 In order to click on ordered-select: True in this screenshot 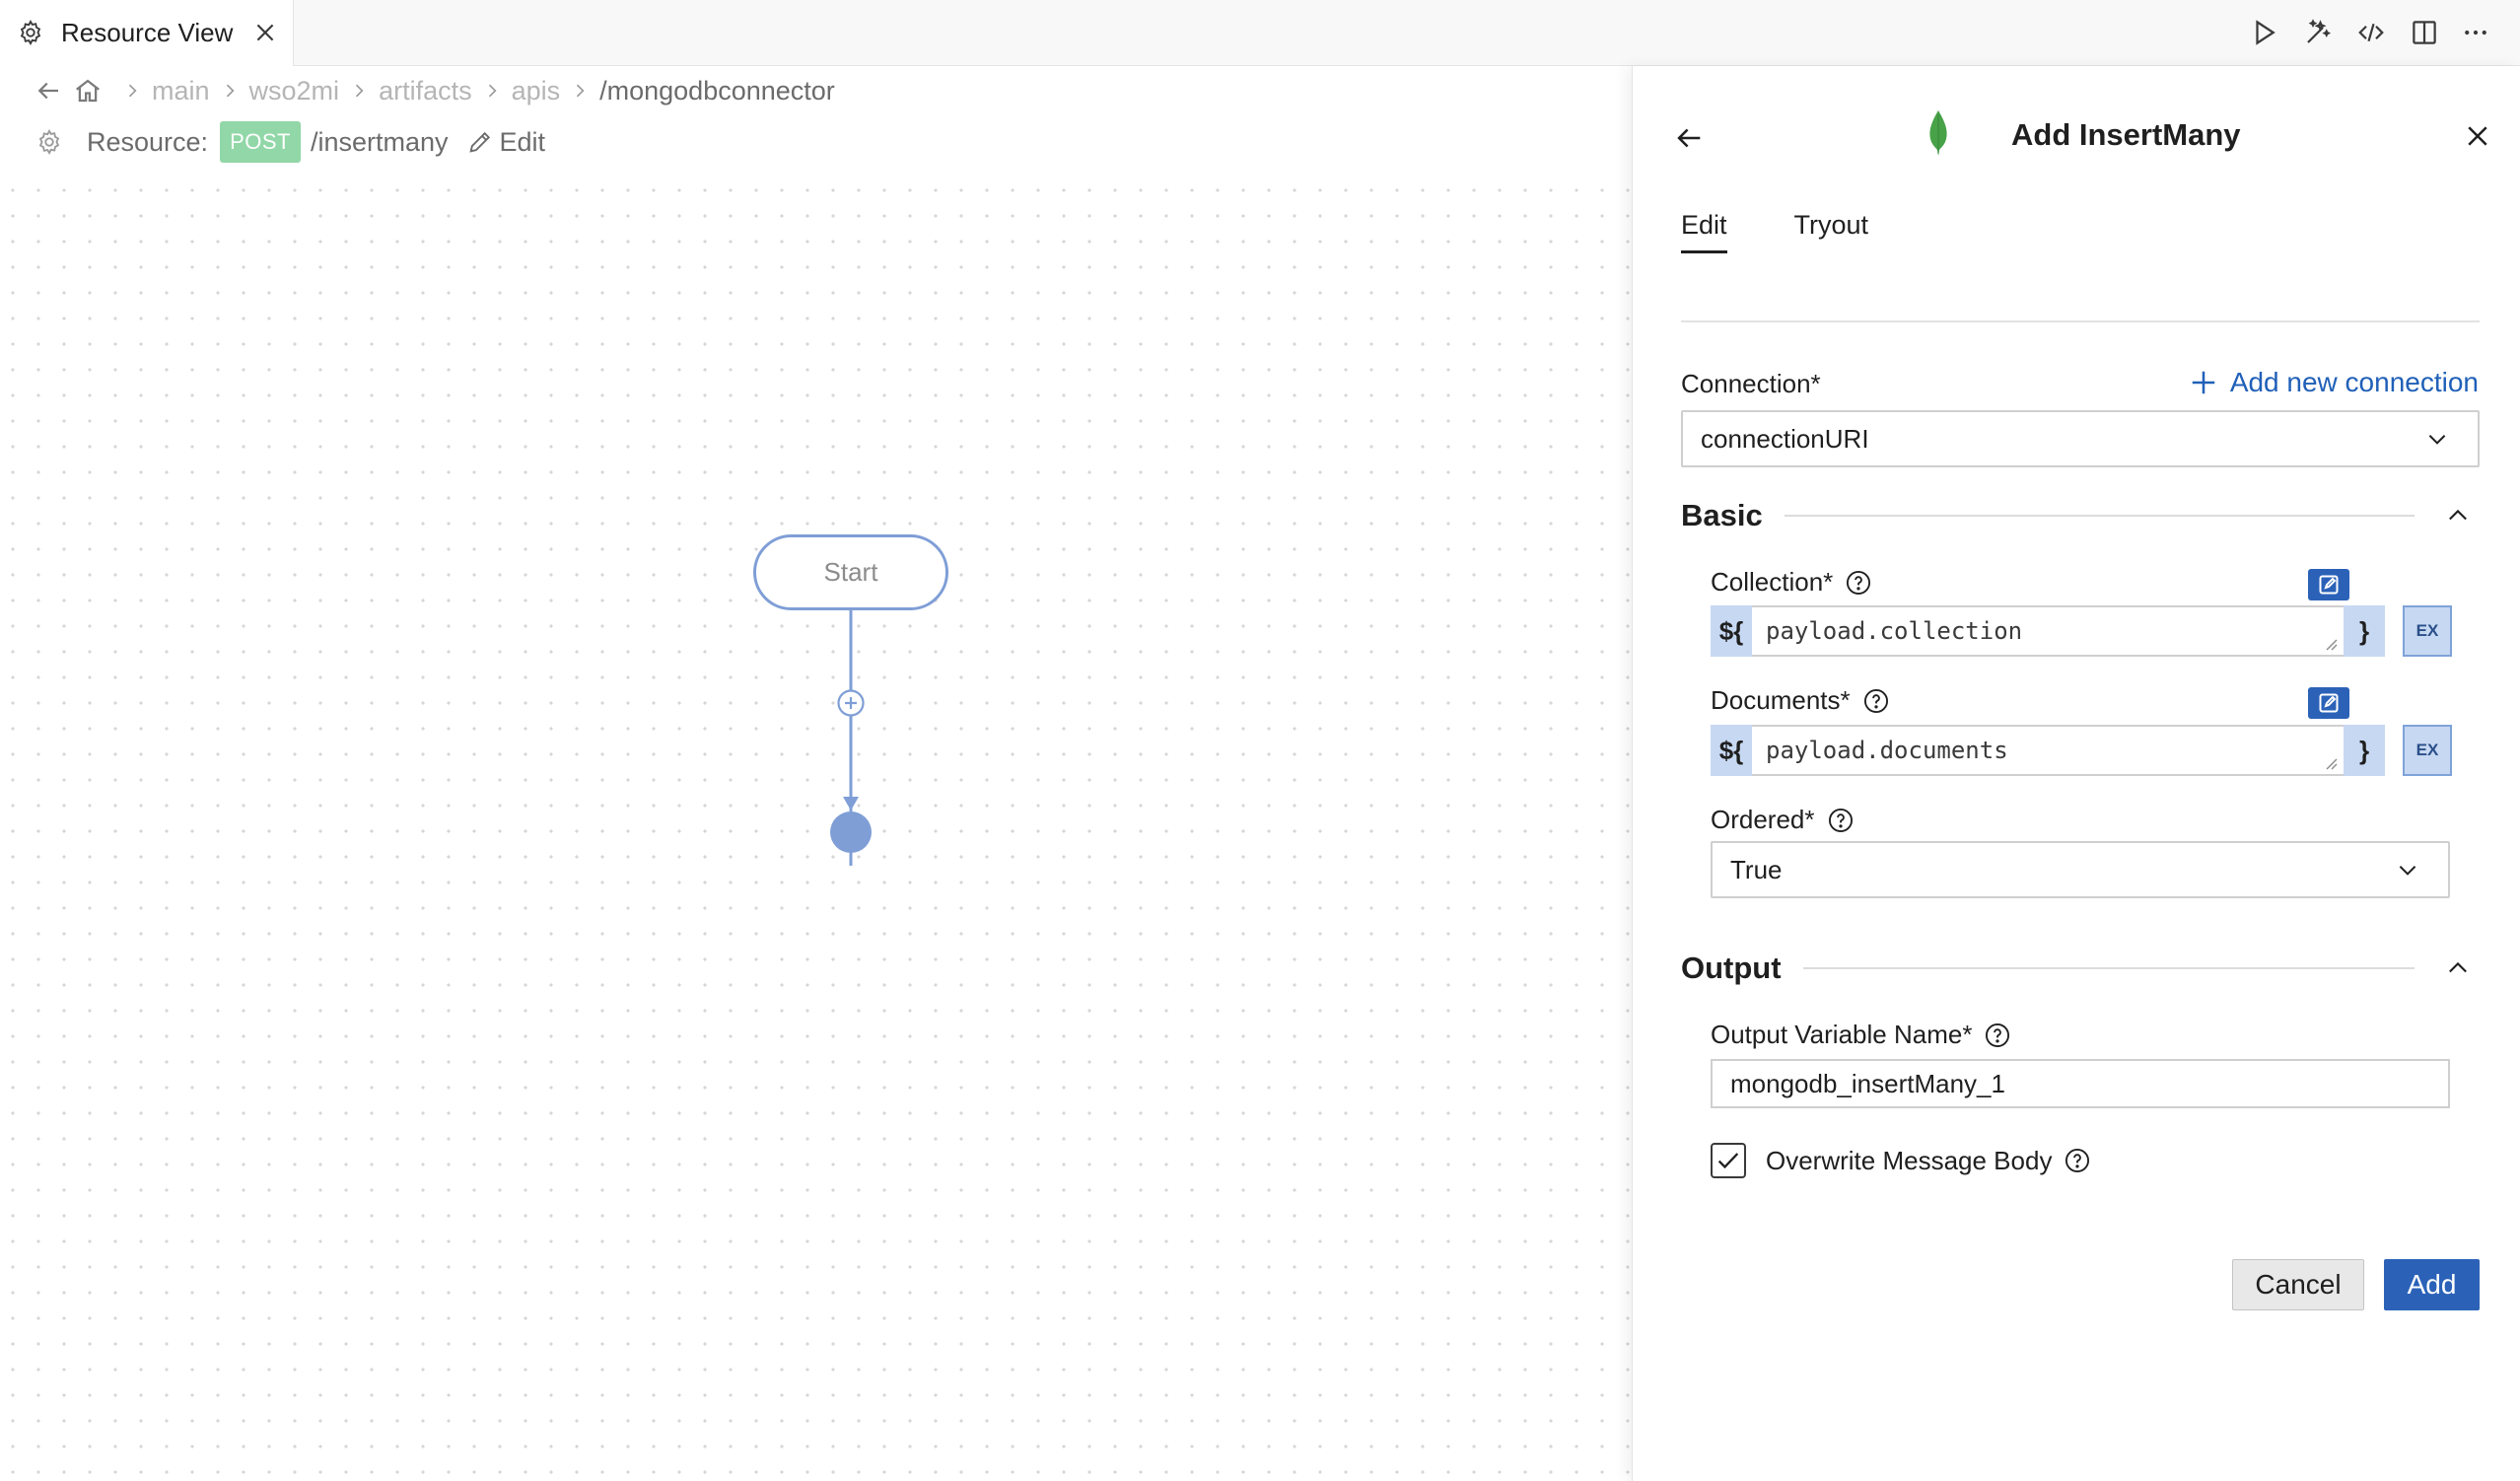, I will do `click(2080, 869)`.